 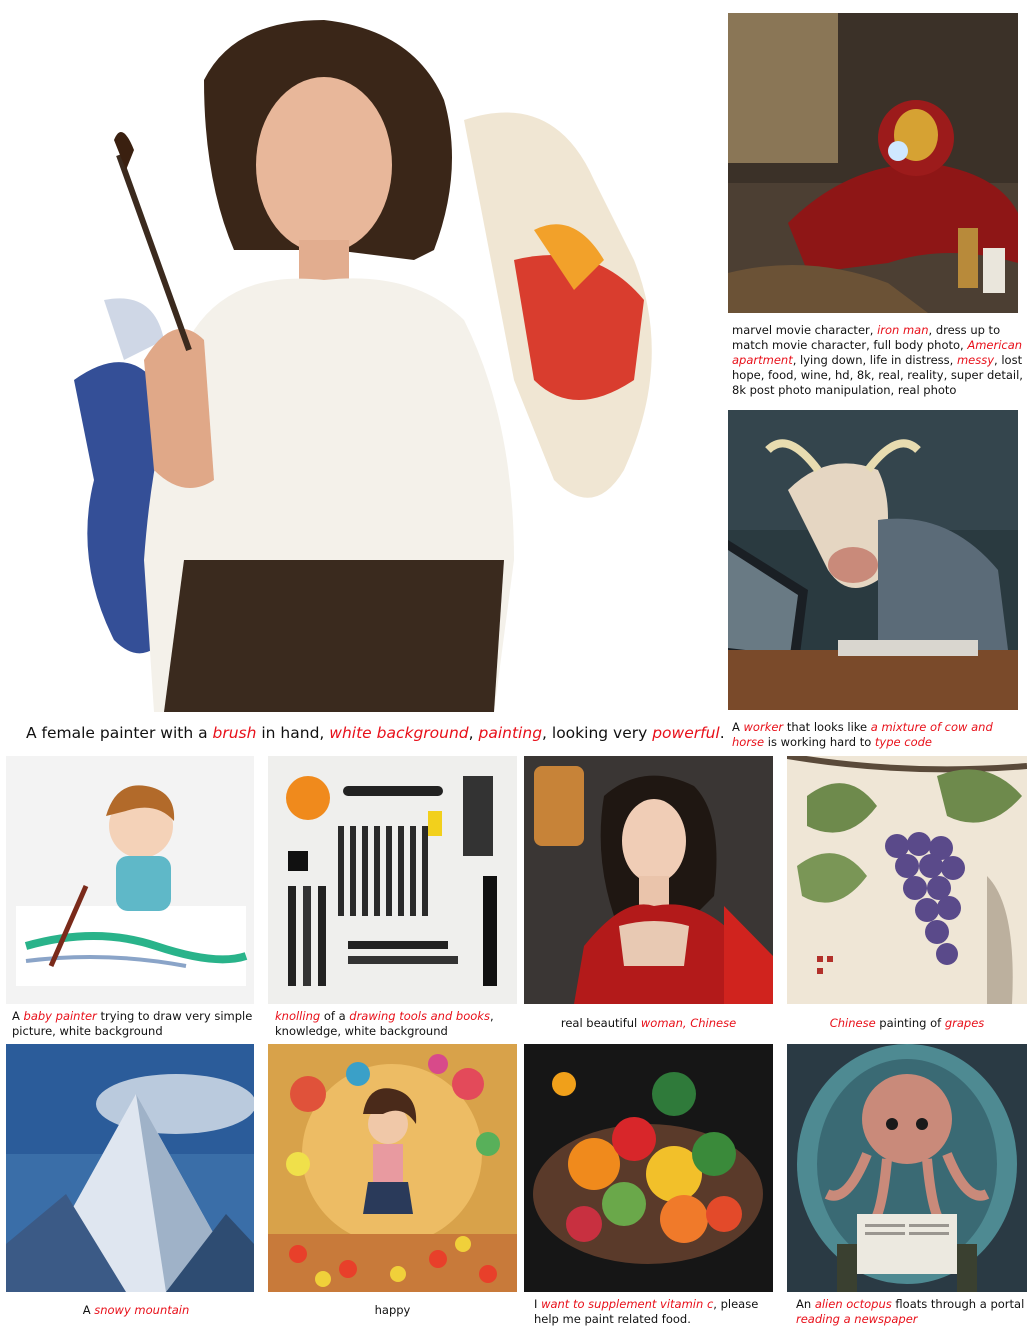 What do you see at coordinates (827, 727) in the screenshot?
I see `caption-text: that looks like` at bounding box center [827, 727].